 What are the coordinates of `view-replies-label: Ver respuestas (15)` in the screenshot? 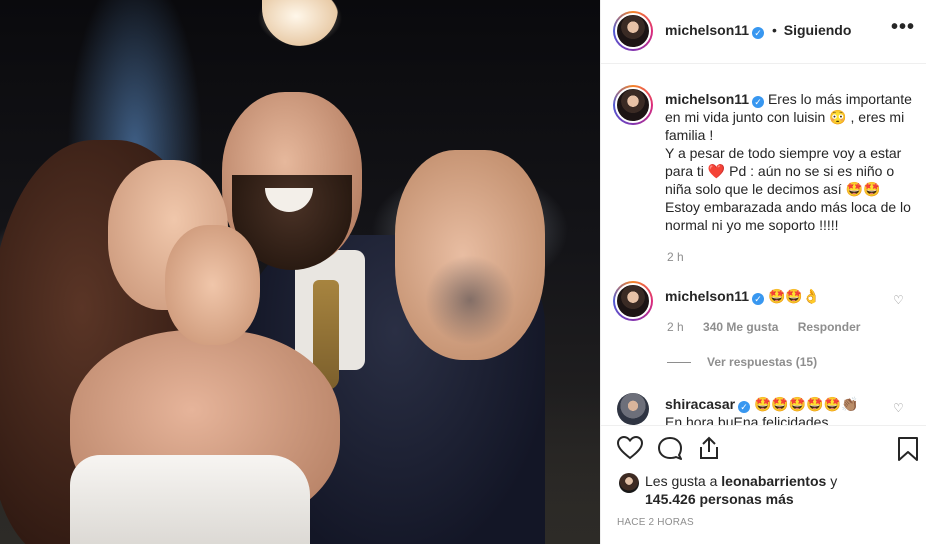 It's located at (762, 362).